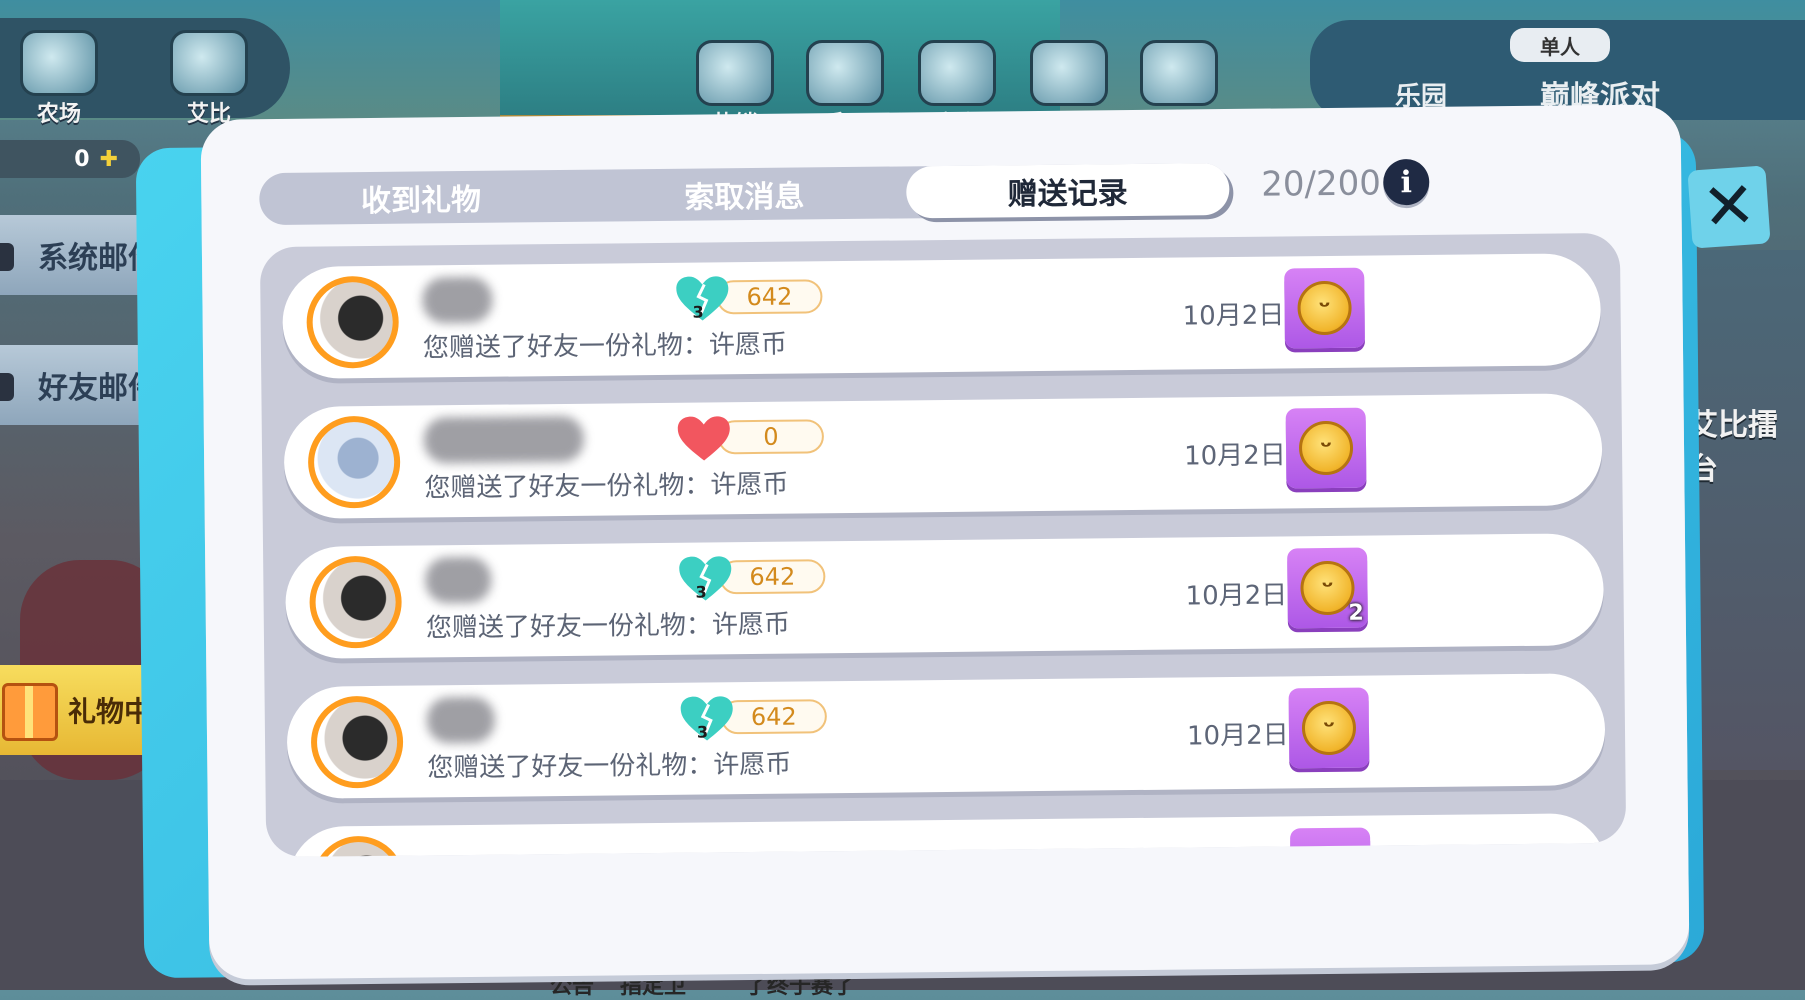 Image resolution: width=1805 pixels, height=1000 pixels. I want to click on gift-quantity: 2, so click(1356, 613).